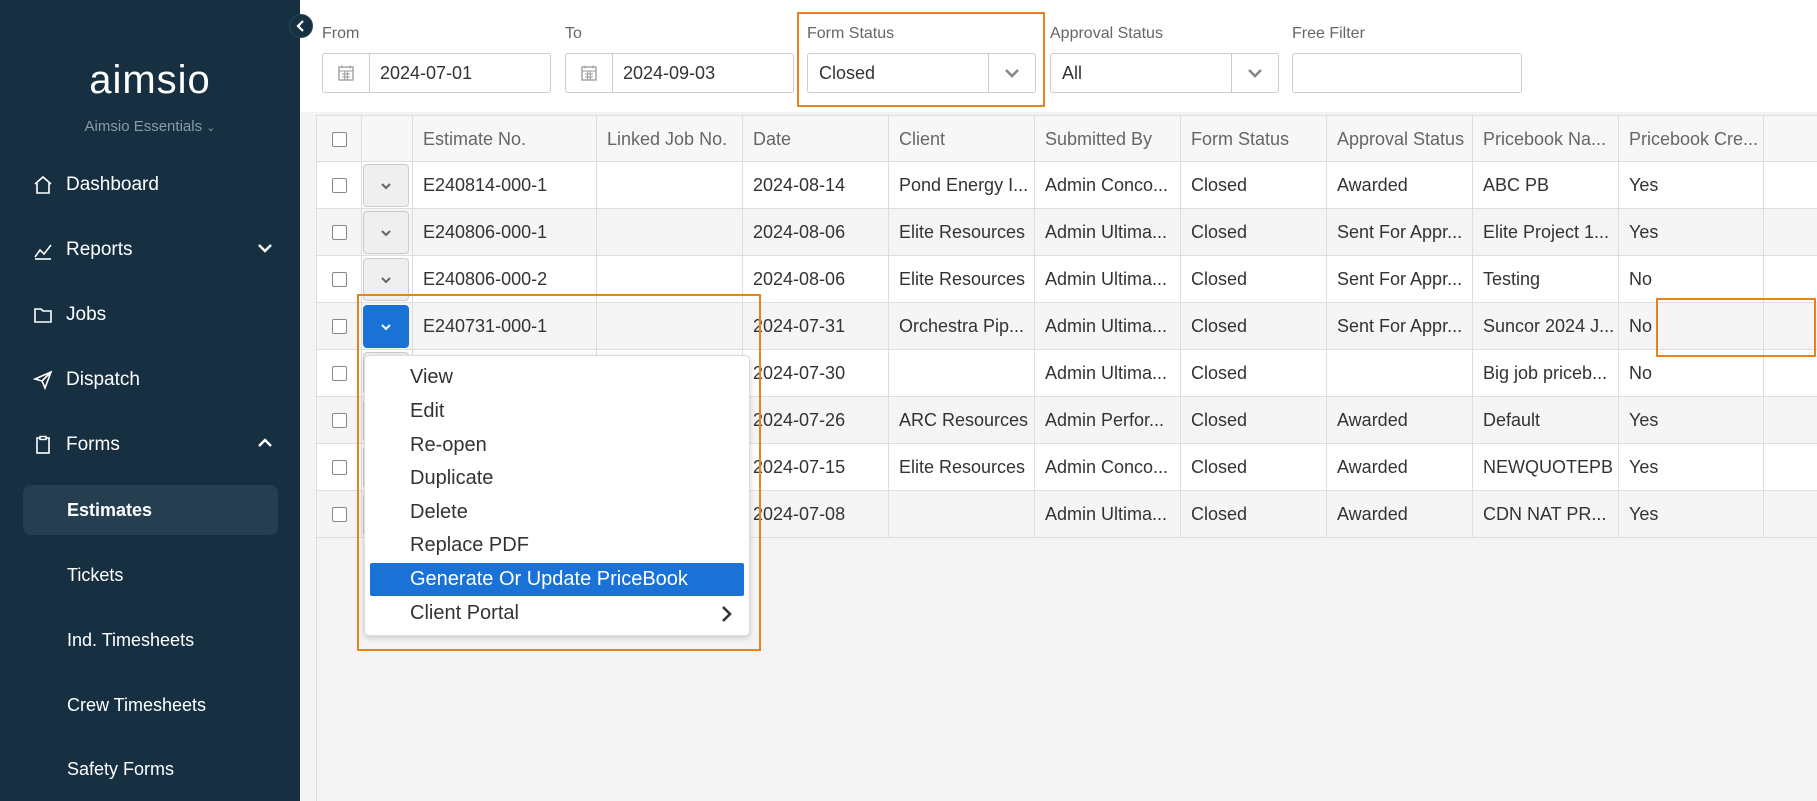 The height and width of the screenshot is (801, 1817). I want to click on menu-item-client-portal: Client Portal, so click(557, 613).